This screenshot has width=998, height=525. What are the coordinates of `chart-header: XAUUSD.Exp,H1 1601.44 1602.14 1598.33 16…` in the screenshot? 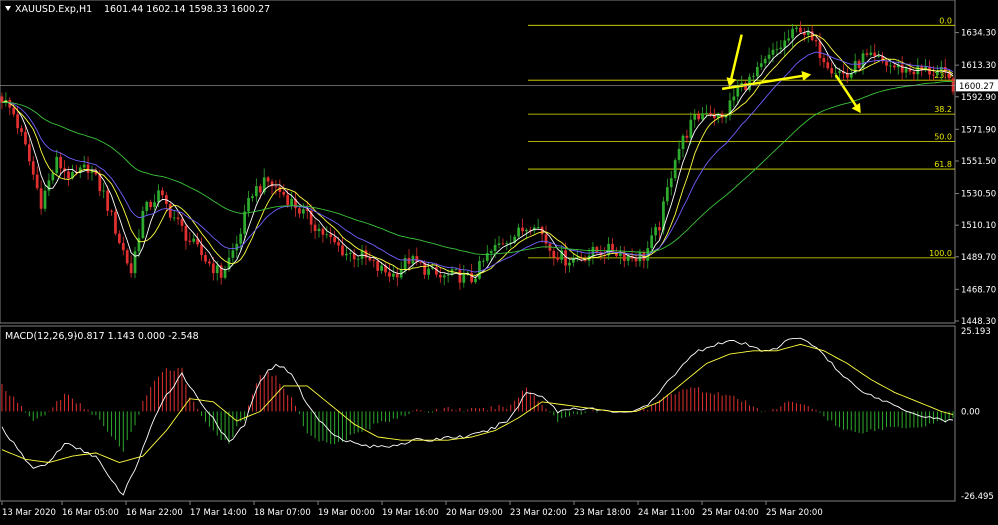 It's located at (137, 9).